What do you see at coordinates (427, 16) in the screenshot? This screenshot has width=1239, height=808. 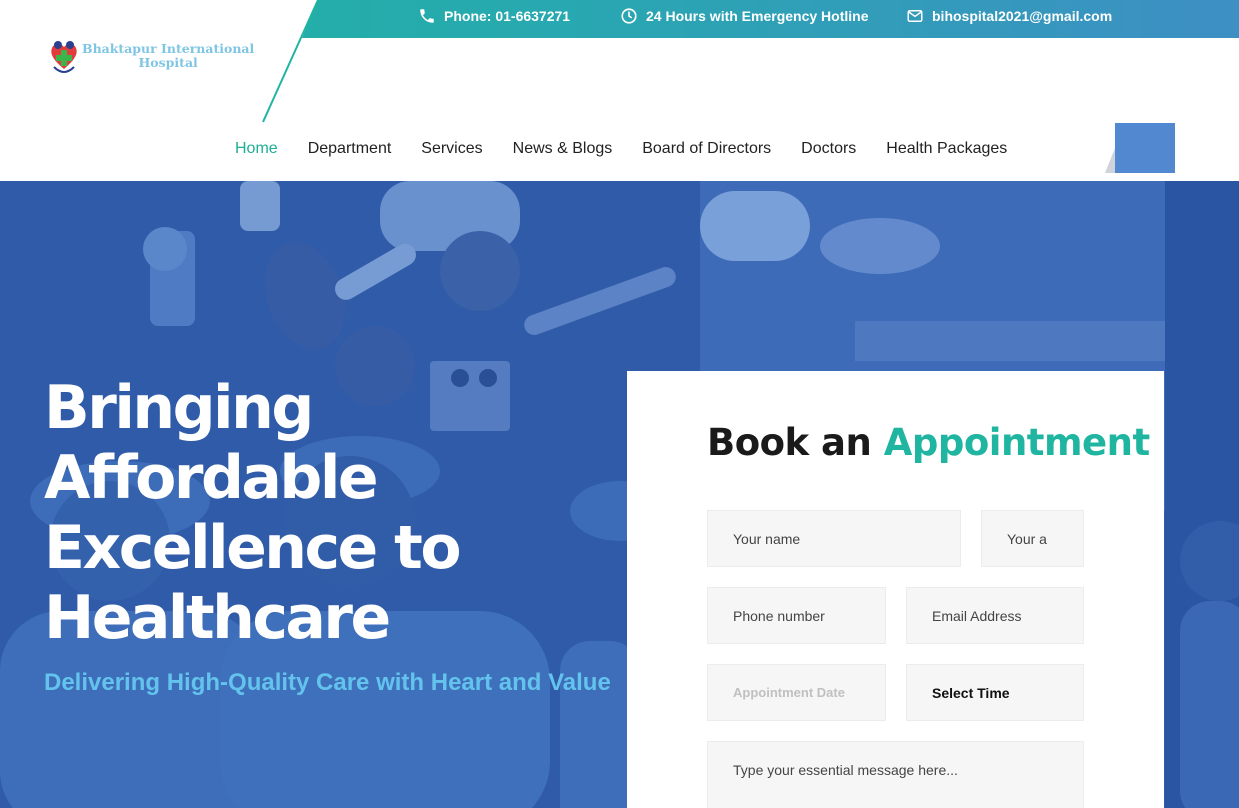 I see `phone-icon` at bounding box center [427, 16].